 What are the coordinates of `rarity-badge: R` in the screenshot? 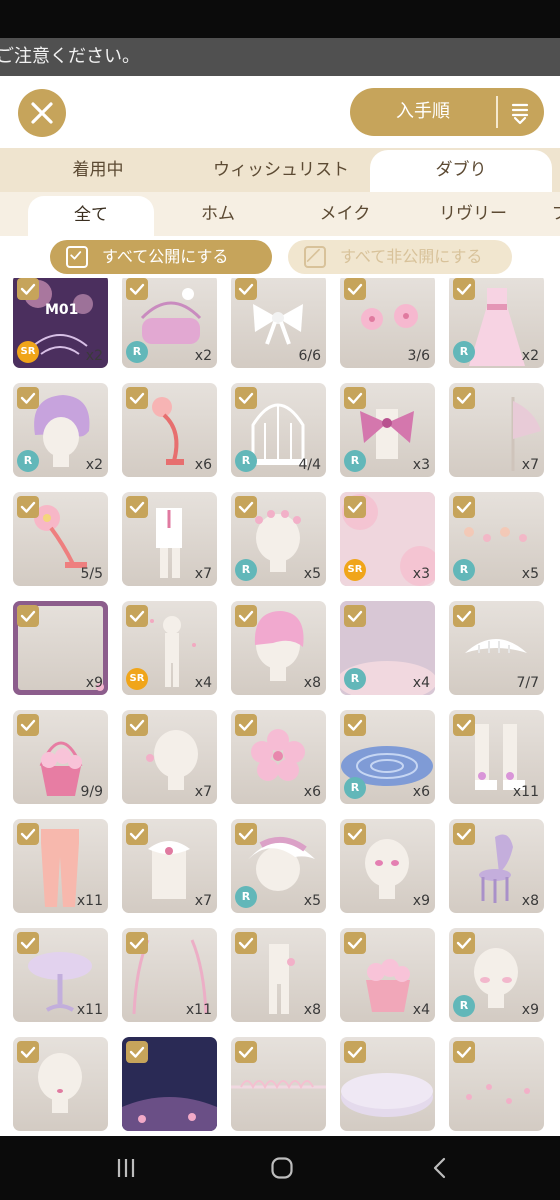 It's located at (355, 788).